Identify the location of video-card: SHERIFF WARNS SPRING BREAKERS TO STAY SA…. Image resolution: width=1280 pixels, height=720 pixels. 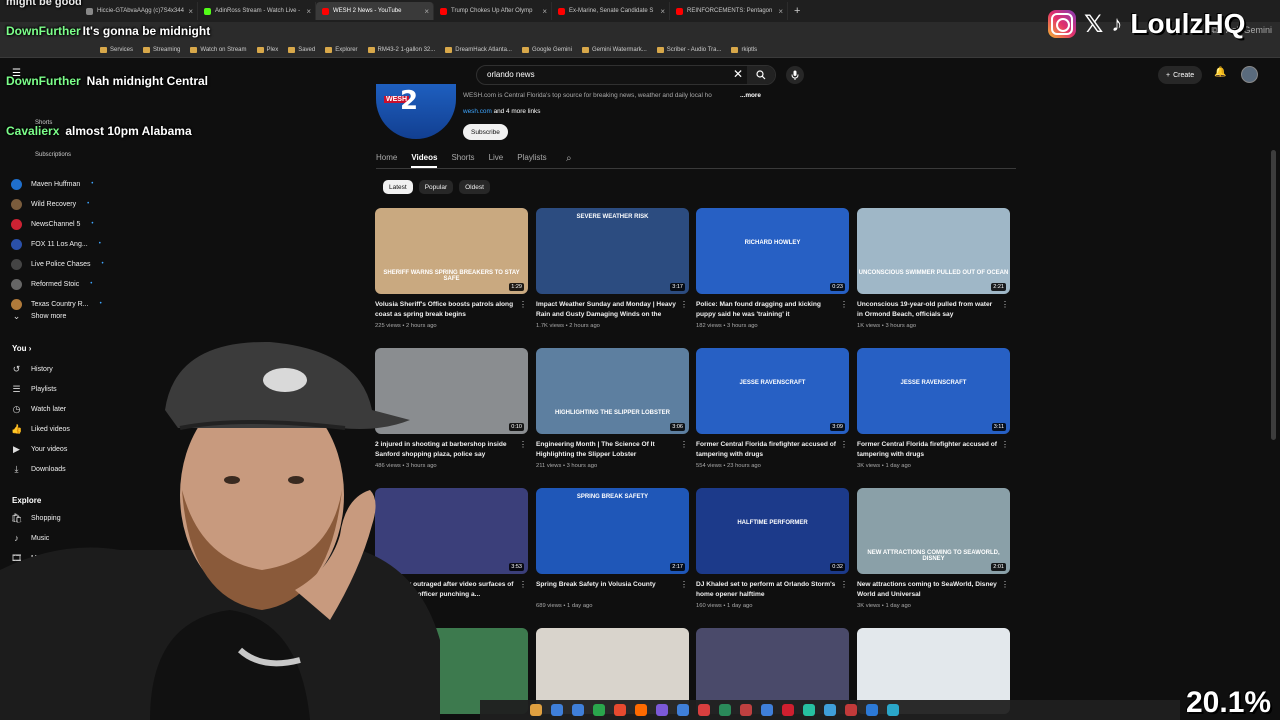
(451, 268).